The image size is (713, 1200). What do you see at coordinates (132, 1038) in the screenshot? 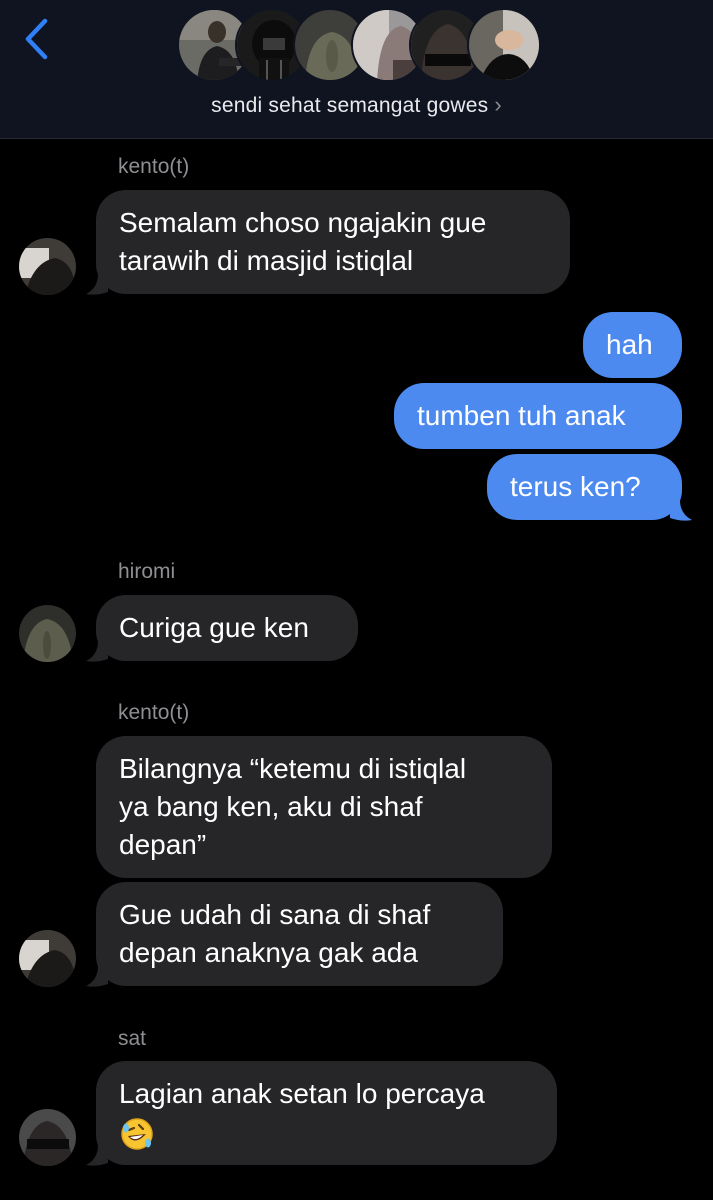
I see `sender-name: sat` at bounding box center [132, 1038].